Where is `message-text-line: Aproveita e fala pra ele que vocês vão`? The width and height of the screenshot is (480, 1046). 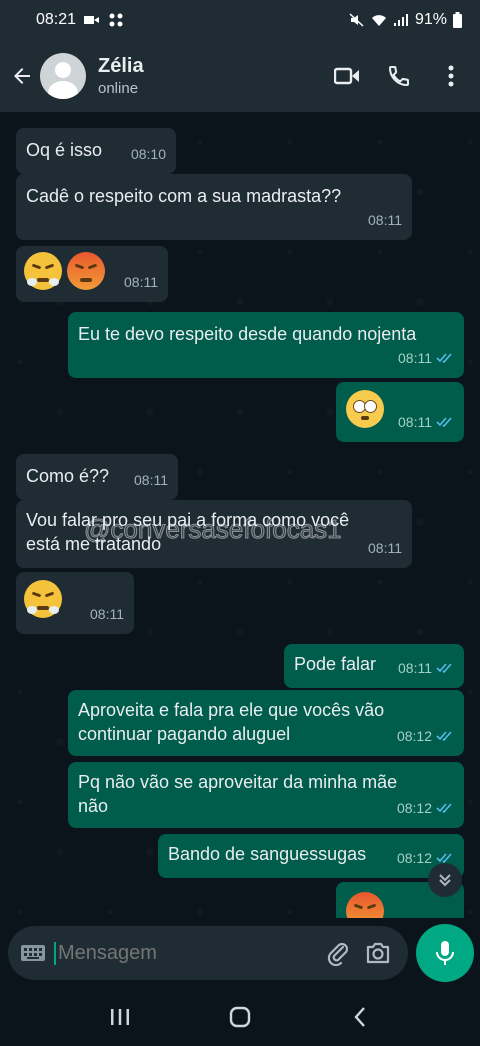
message-text-line: Aproveita e fala pra ele que vocês vão is located at coordinates (231, 710).